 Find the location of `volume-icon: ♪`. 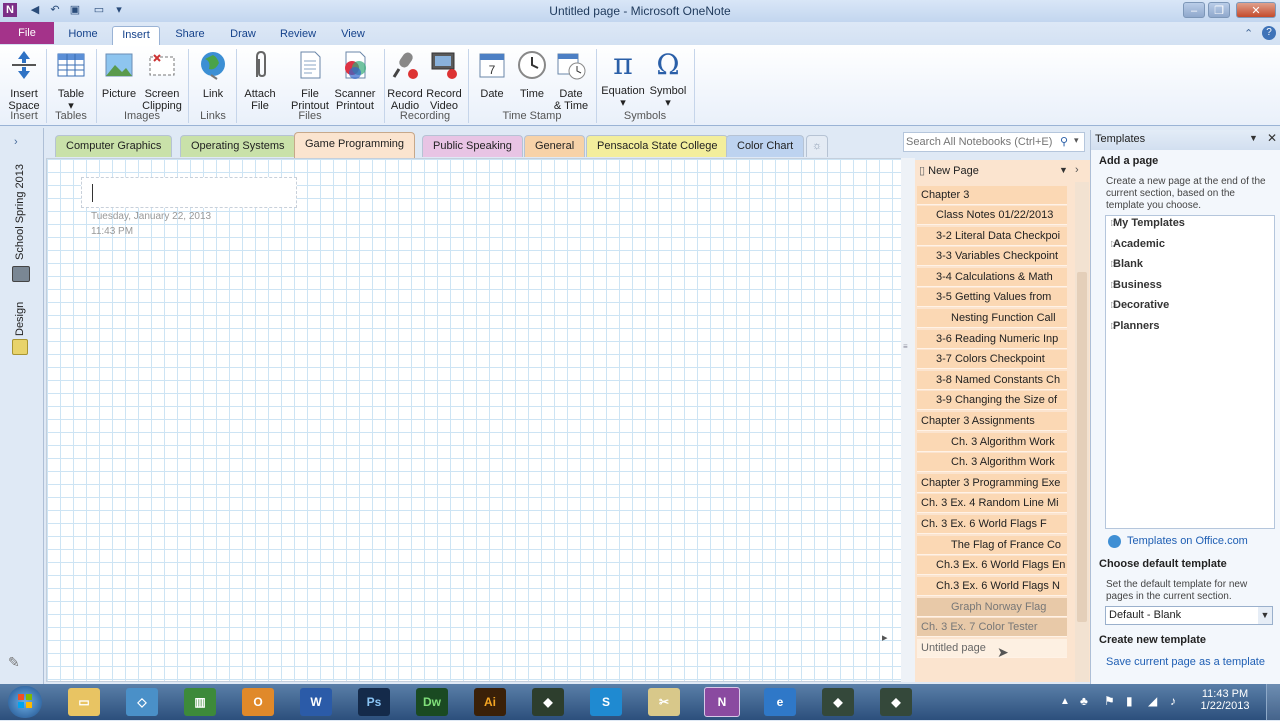

volume-icon: ♪ is located at coordinates (1173, 701).